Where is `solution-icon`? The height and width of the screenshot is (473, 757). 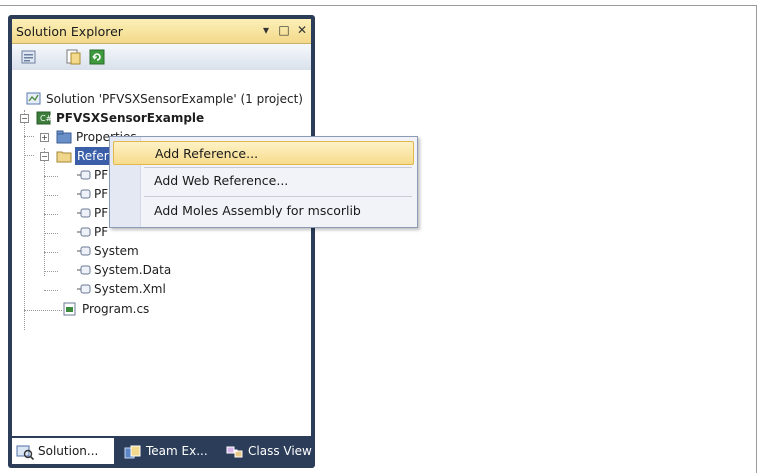 solution-icon is located at coordinates (34, 99).